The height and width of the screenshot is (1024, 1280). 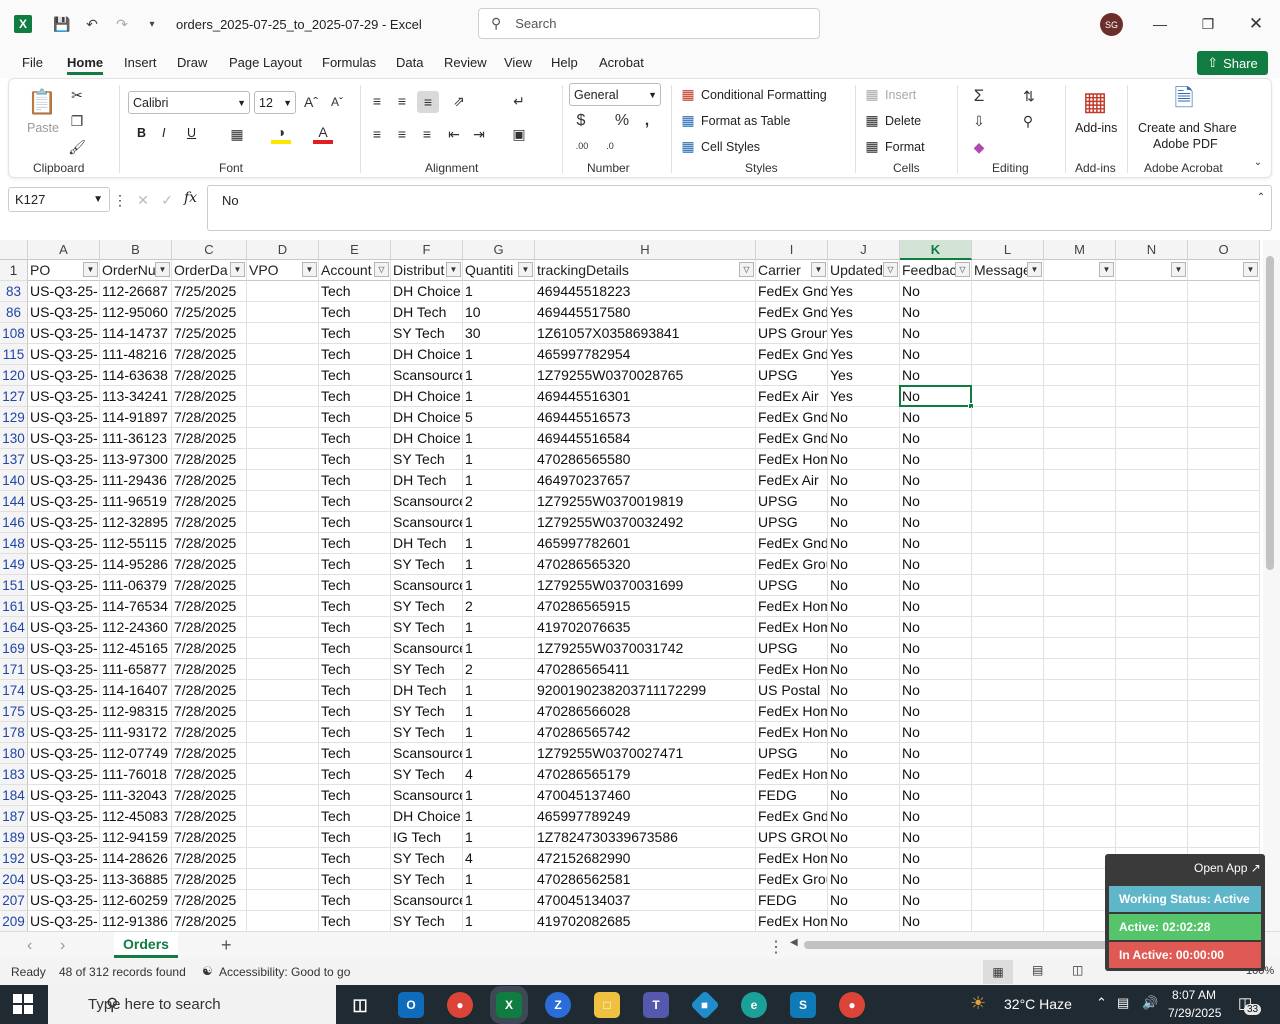 I want to click on table-header-cell: Updated ▽, so click(x=864, y=270).